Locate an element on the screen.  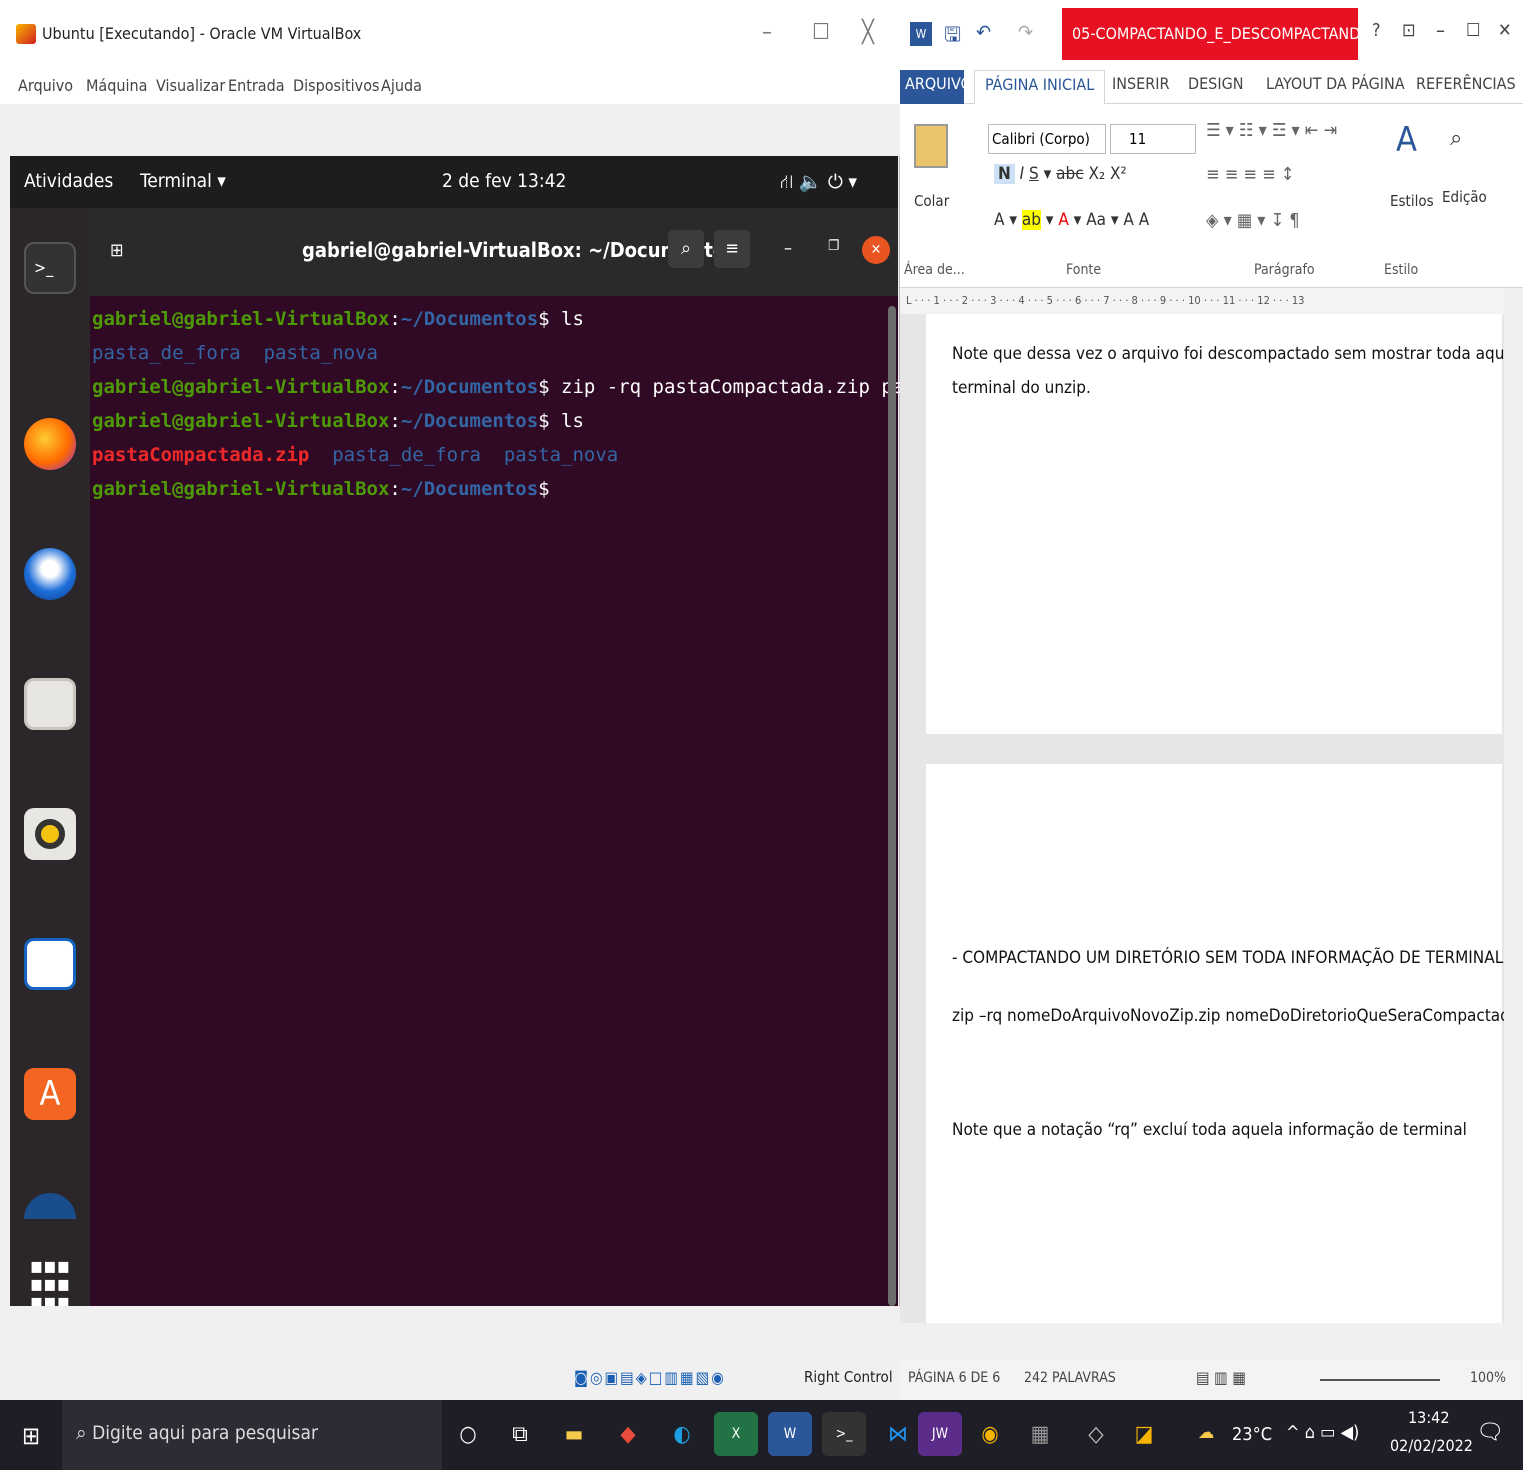
font-color-buttons: A ▾ ab ▾ A ▾ Aa ▾ A A is located at coordinates (1071, 220).